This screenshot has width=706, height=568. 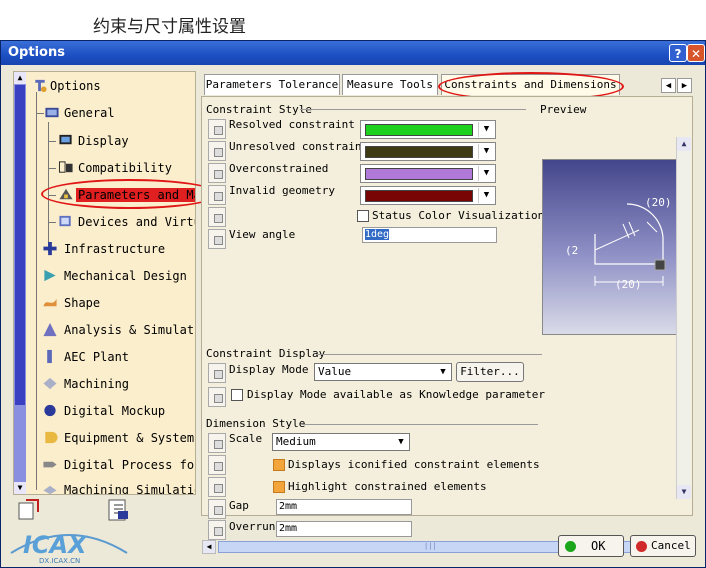 What do you see at coordinates (684, 144) in the screenshot?
I see `scroll-up-icon: ▲` at bounding box center [684, 144].